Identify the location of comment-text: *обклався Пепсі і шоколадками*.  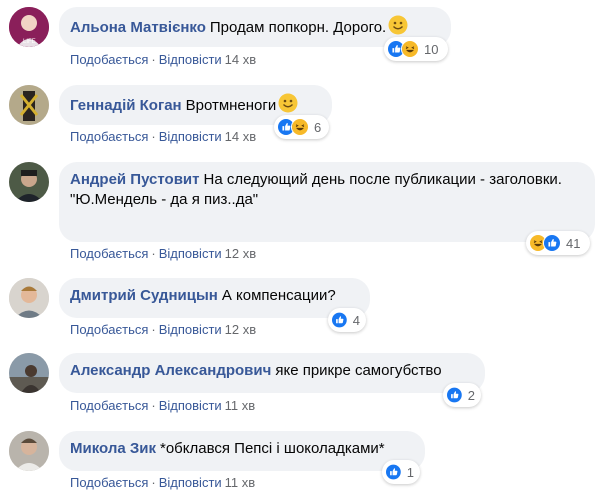
(272, 448).